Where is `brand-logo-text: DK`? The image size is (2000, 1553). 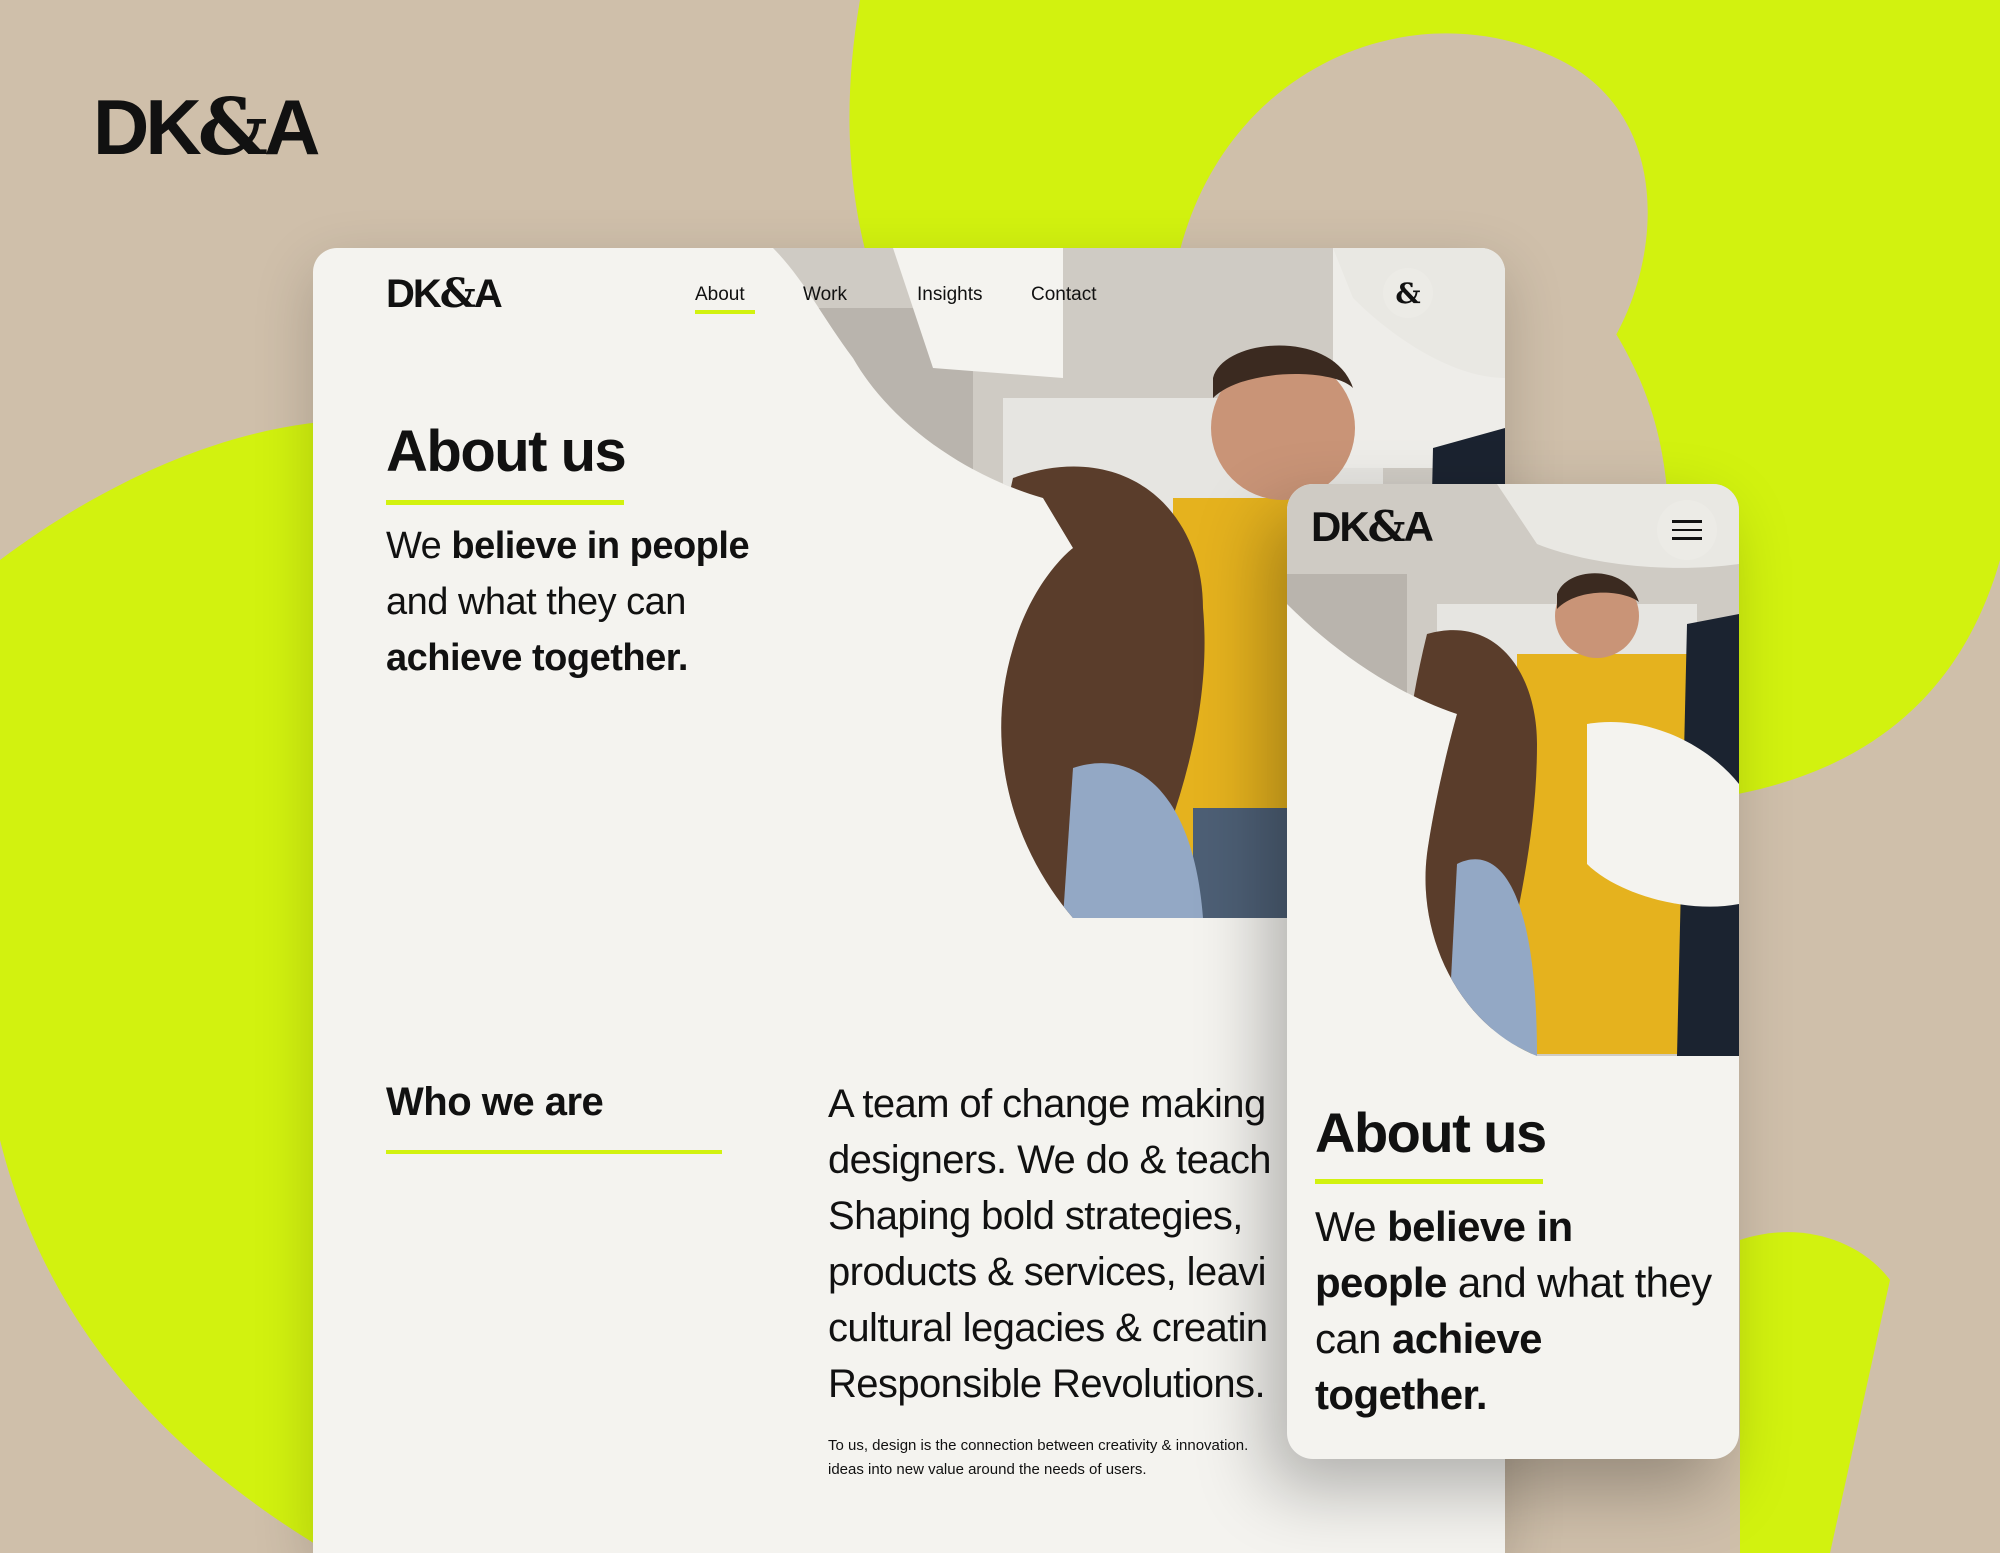
brand-logo-text: DK is located at coordinates (147, 127).